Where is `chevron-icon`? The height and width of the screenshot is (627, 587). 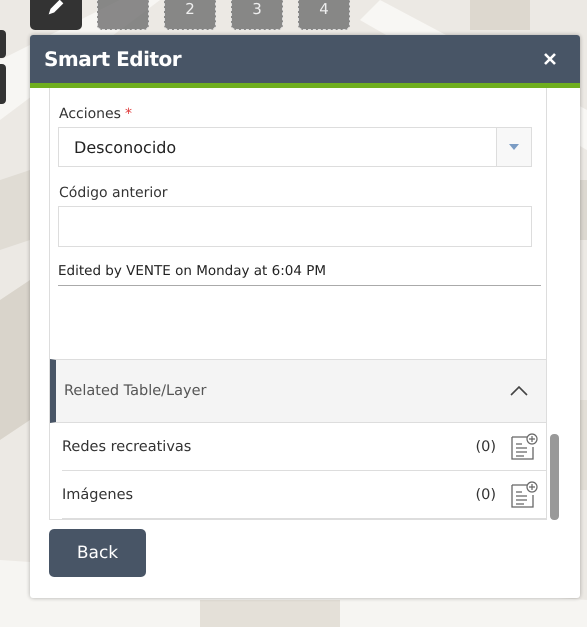 chevron-icon is located at coordinates (519, 391).